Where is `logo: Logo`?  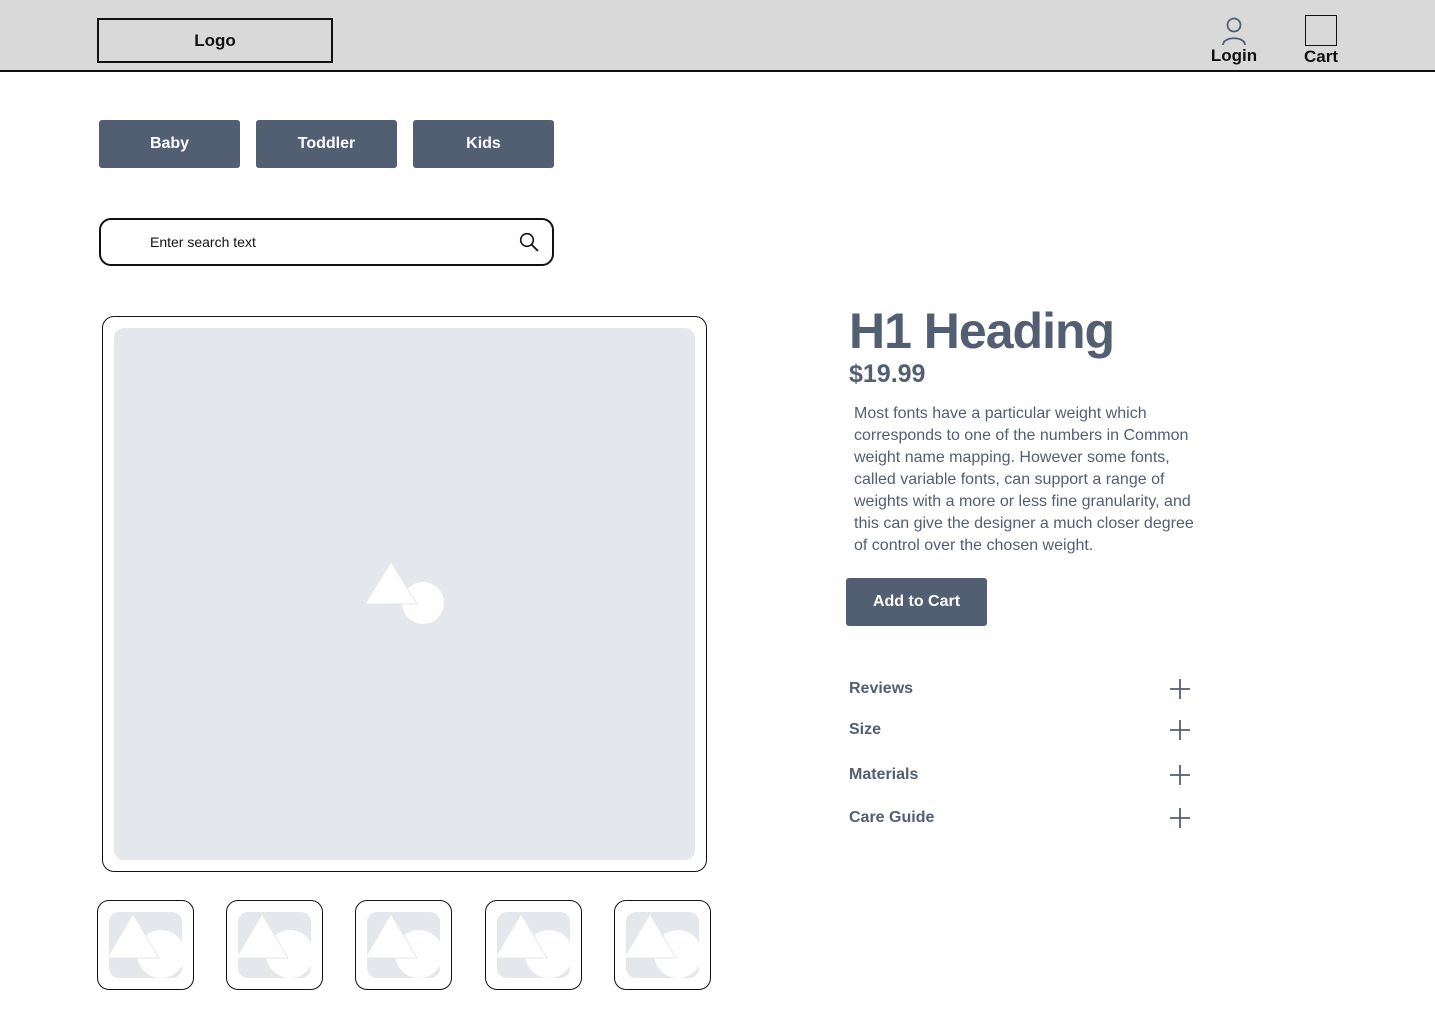 logo: Logo is located at coordinates (215, 40).